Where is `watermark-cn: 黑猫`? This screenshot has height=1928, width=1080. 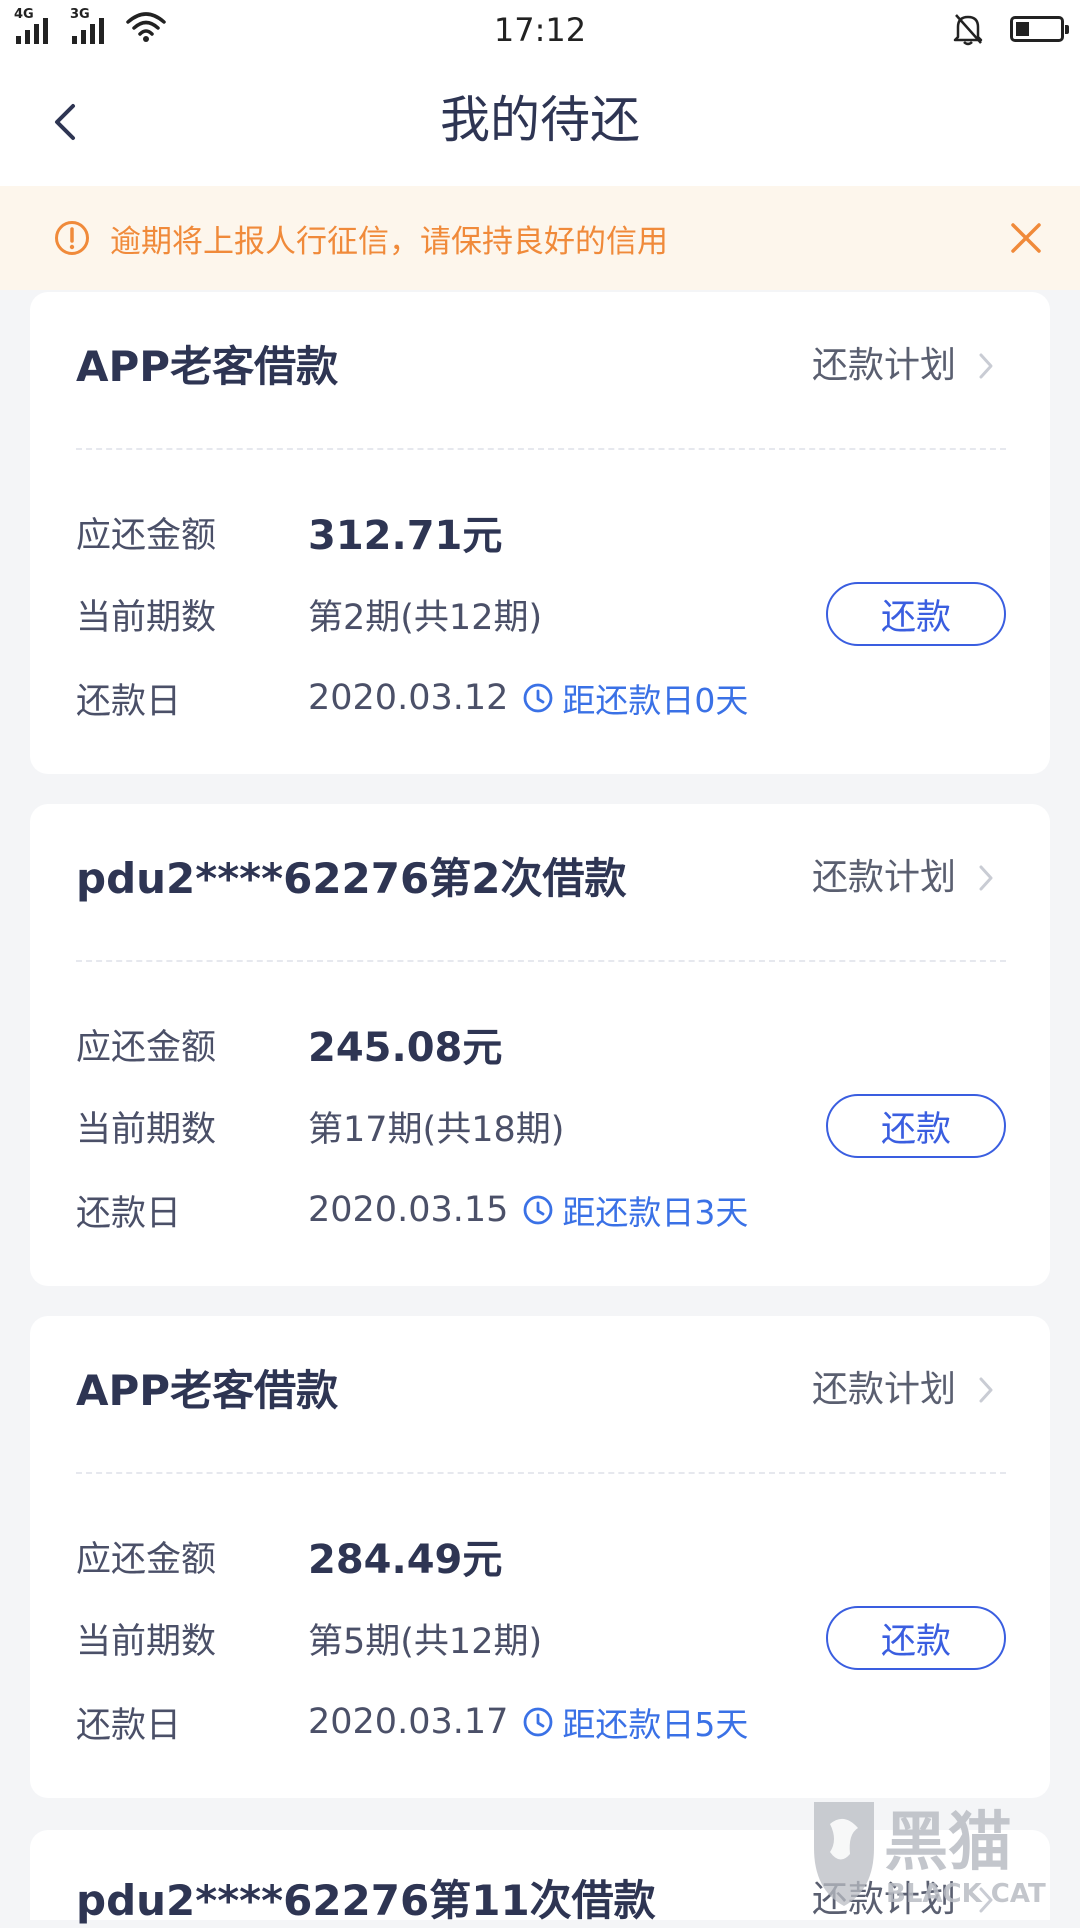
watermark-cn: 黑猫 is located at coordinates (948, 1843).